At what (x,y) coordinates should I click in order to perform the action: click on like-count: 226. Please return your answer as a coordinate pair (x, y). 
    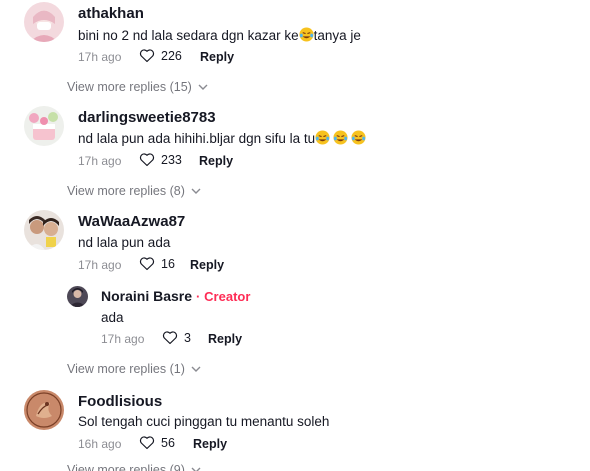
    Looking at the image, I should click on (171, 55).